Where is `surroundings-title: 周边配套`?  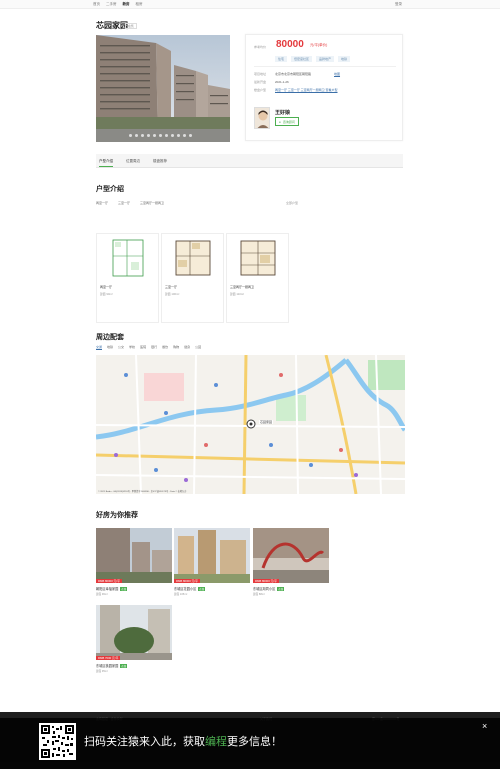 surroundings-title: 周边配套 is located at coordinates (110, 337).